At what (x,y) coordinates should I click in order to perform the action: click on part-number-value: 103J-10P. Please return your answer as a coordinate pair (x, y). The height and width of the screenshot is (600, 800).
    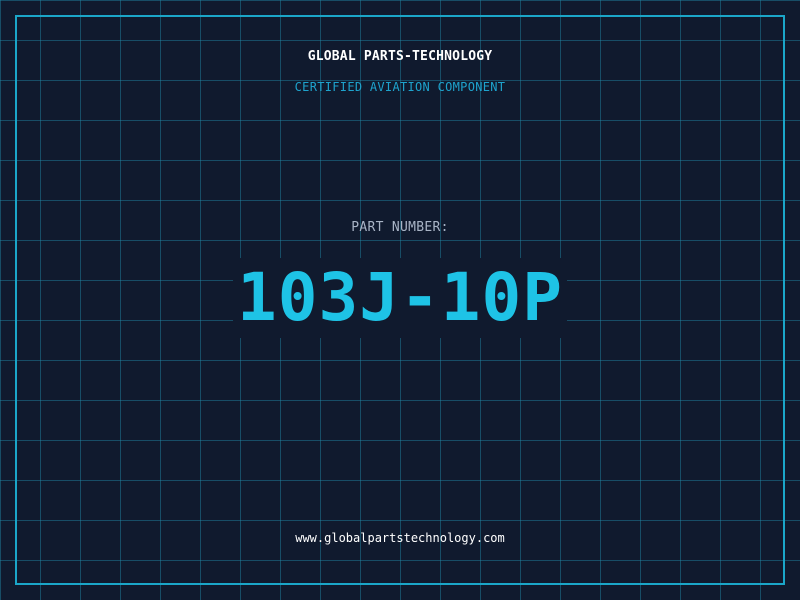
    Looking at the image, I should click on (400, 298).